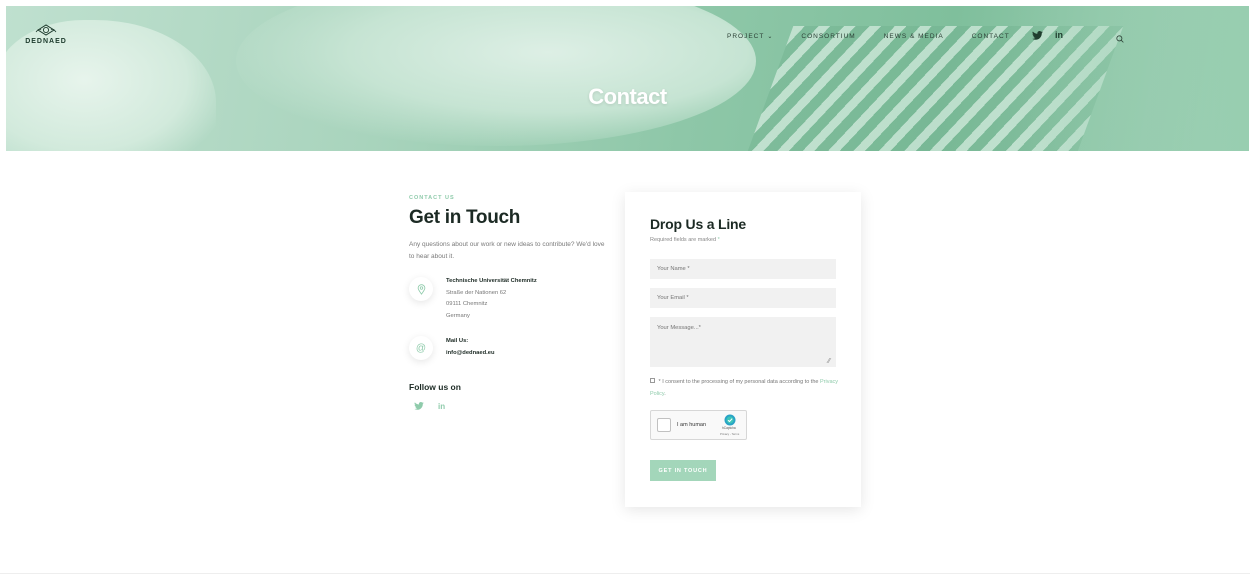  What do you see at coordinates (496, 76) in the screenshot?
I see `hero-hand-image` at bounding box center [496, 76].